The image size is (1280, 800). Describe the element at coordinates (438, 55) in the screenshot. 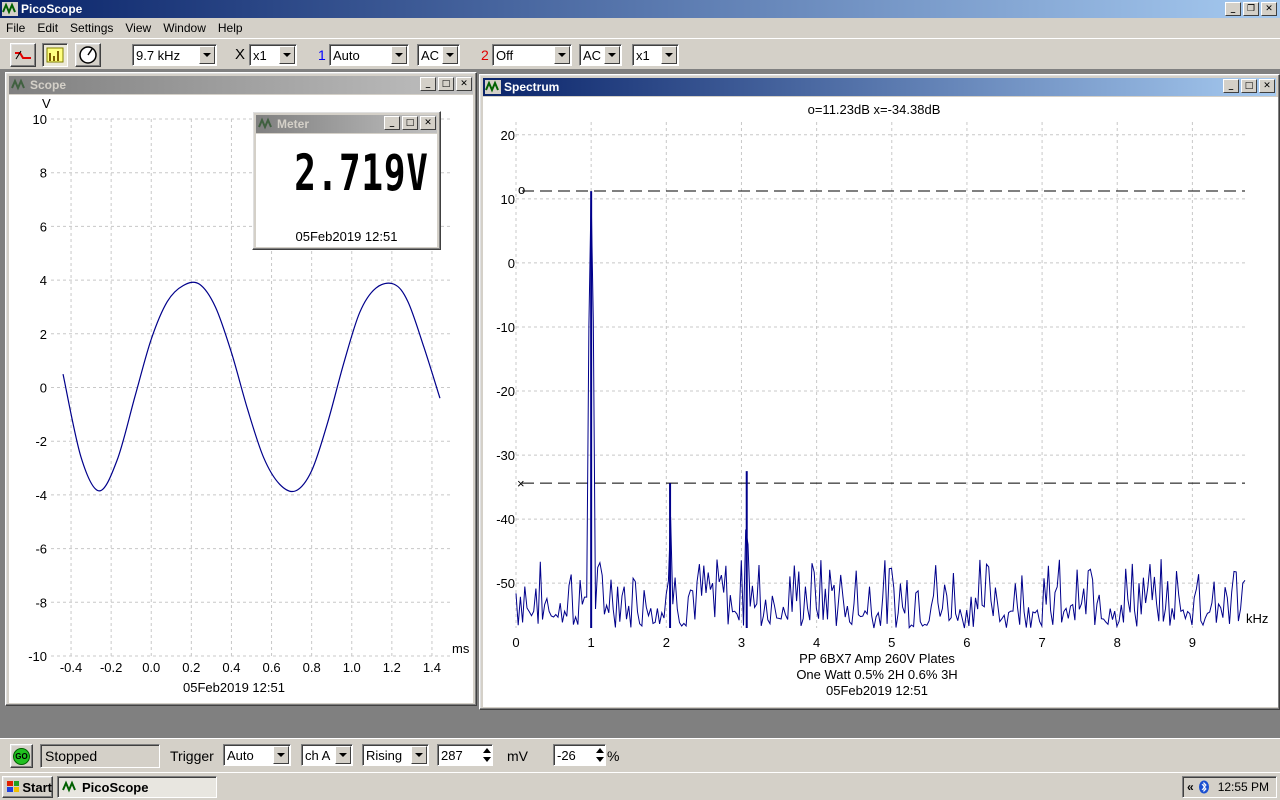

I see `channel-1-coupling-select: AC` at that location.